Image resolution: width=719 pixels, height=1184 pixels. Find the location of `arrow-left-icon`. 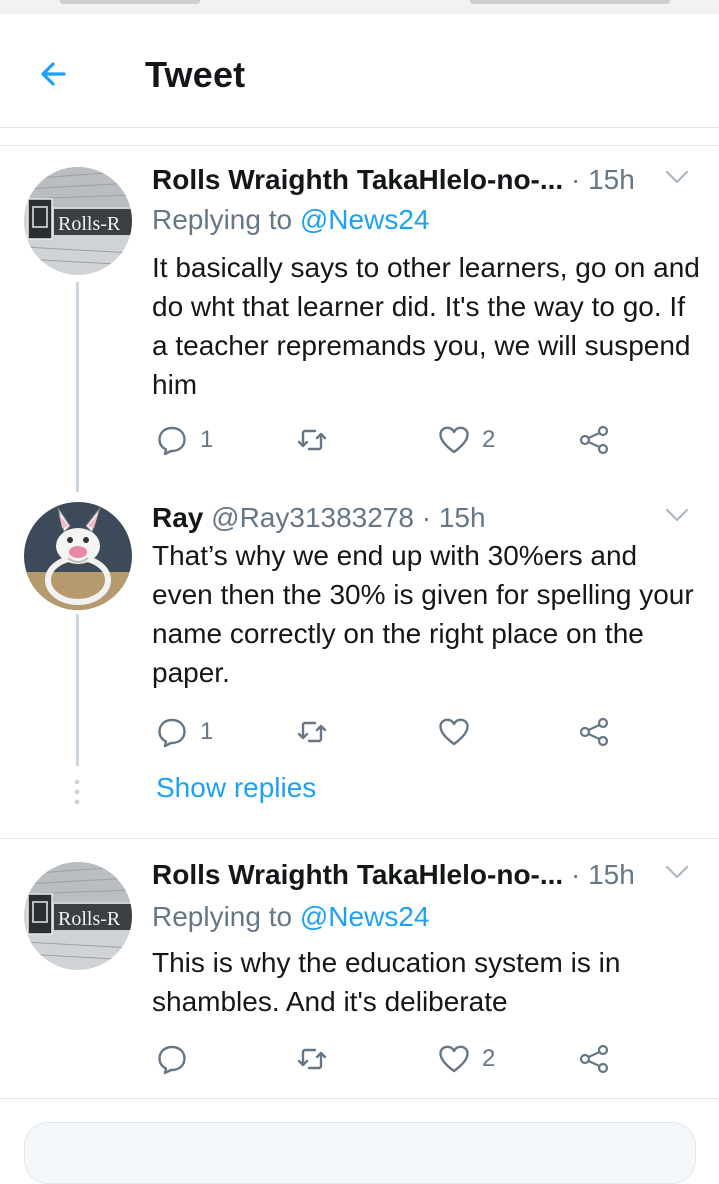

arrow-left-icon is located at coordinates (53, 74).